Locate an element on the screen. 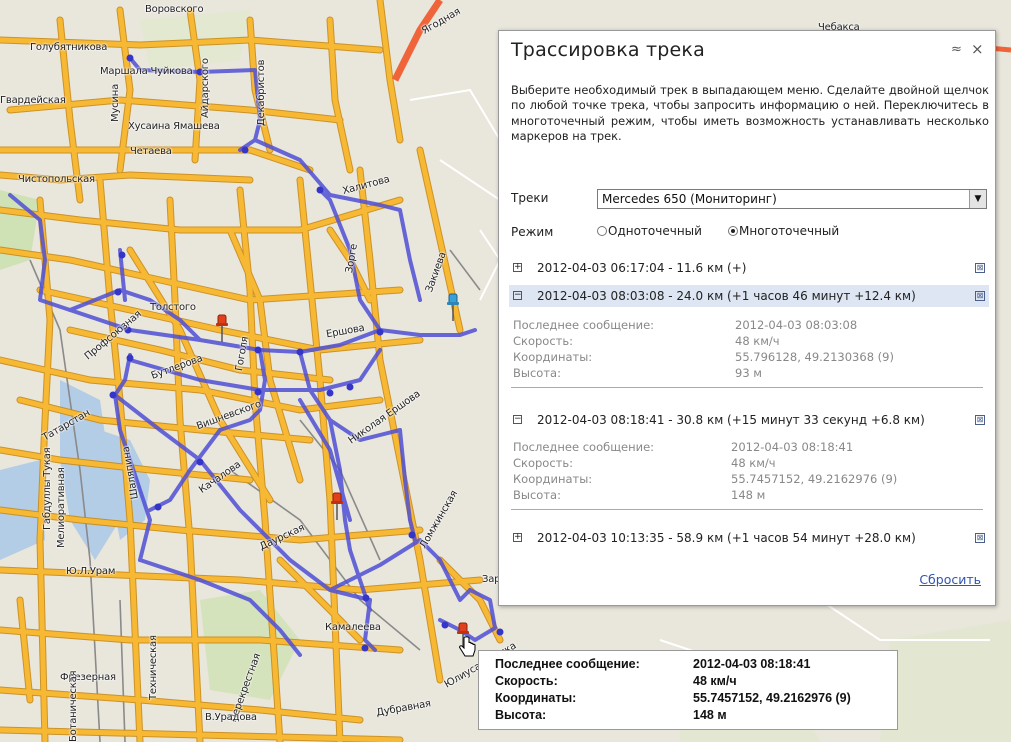 The height and width of the screenshot is (742, 1011). mode-single-label: Одноточечный is located at coordinates (655, 231).